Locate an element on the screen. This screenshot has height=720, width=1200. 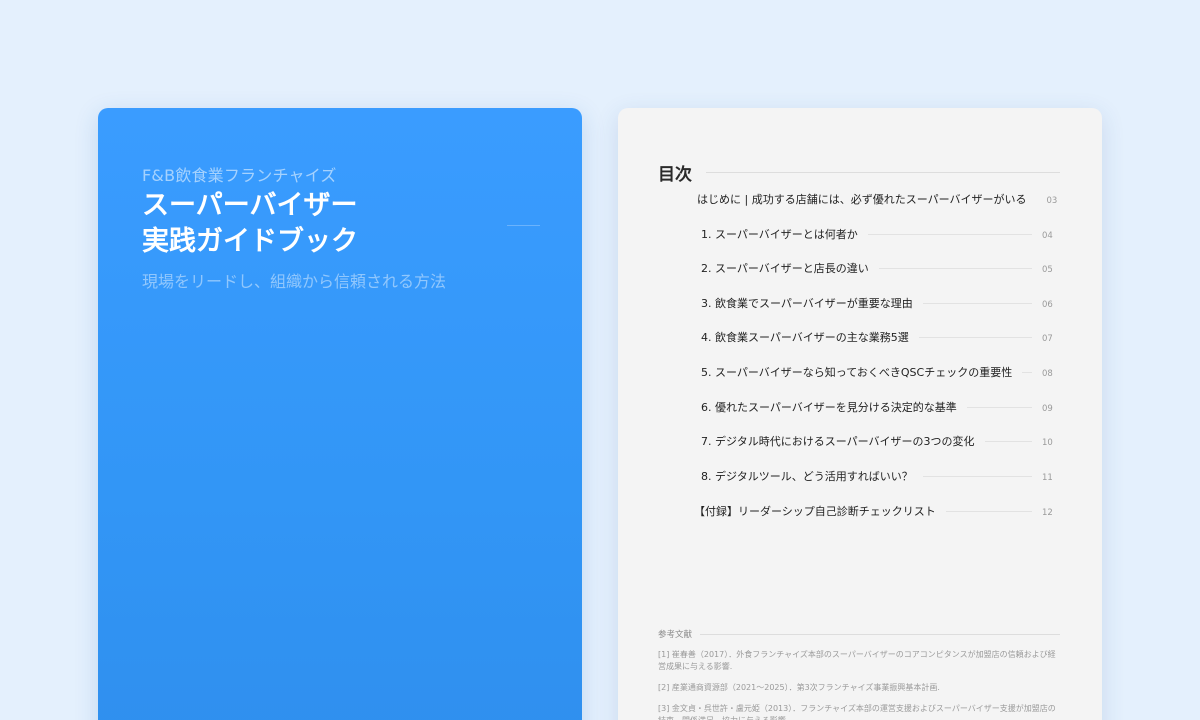
toc-item-1: 1. スーパーバイザーとは何者か 04 is located at coordinates (860, 234).